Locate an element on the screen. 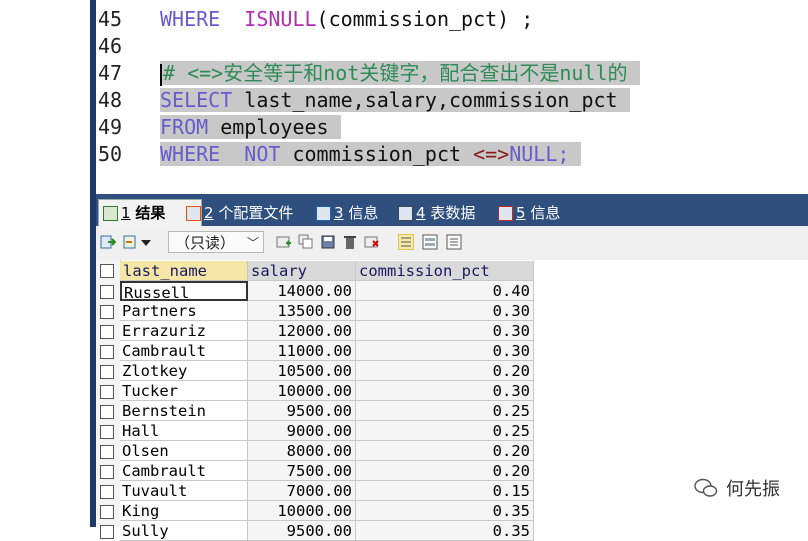 The width and height of the screenshot is (808, 541). tab-number: 5 is located at coordinates (521, 213).